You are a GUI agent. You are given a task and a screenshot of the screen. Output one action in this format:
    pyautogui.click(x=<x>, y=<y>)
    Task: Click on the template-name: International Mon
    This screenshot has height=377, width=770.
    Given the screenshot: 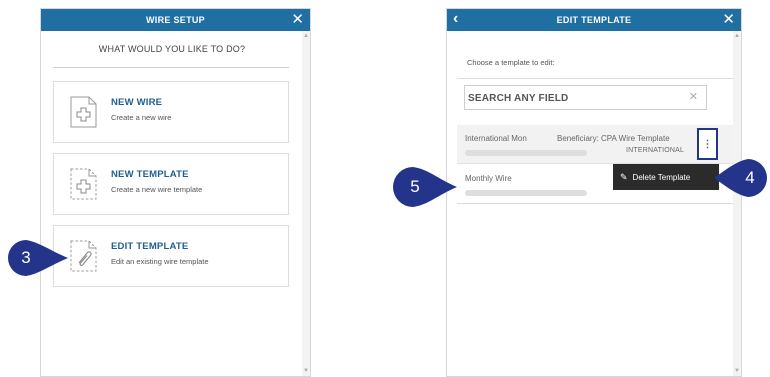 What is the action you would take?
    pyautogui.click(x=496, y=138)
    